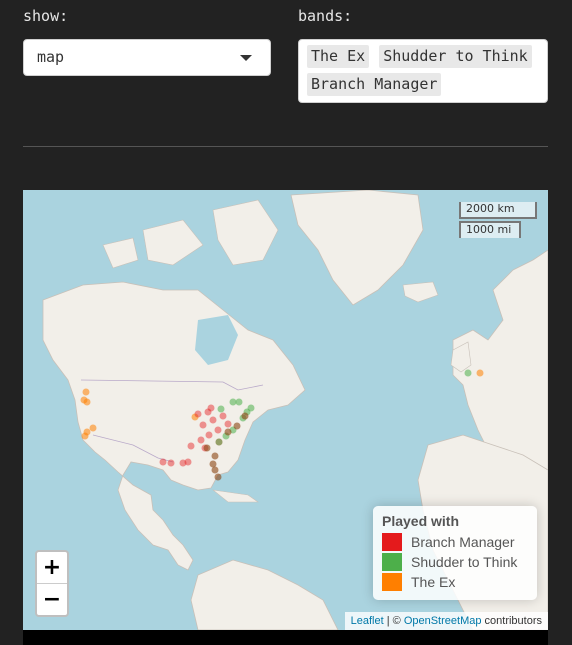 This screenshot has height=645, width=572. What do you see at coordinates (498, 210) in the screenshot?
I see `scale-km: 2000 km` at bounding box center [498, 210].